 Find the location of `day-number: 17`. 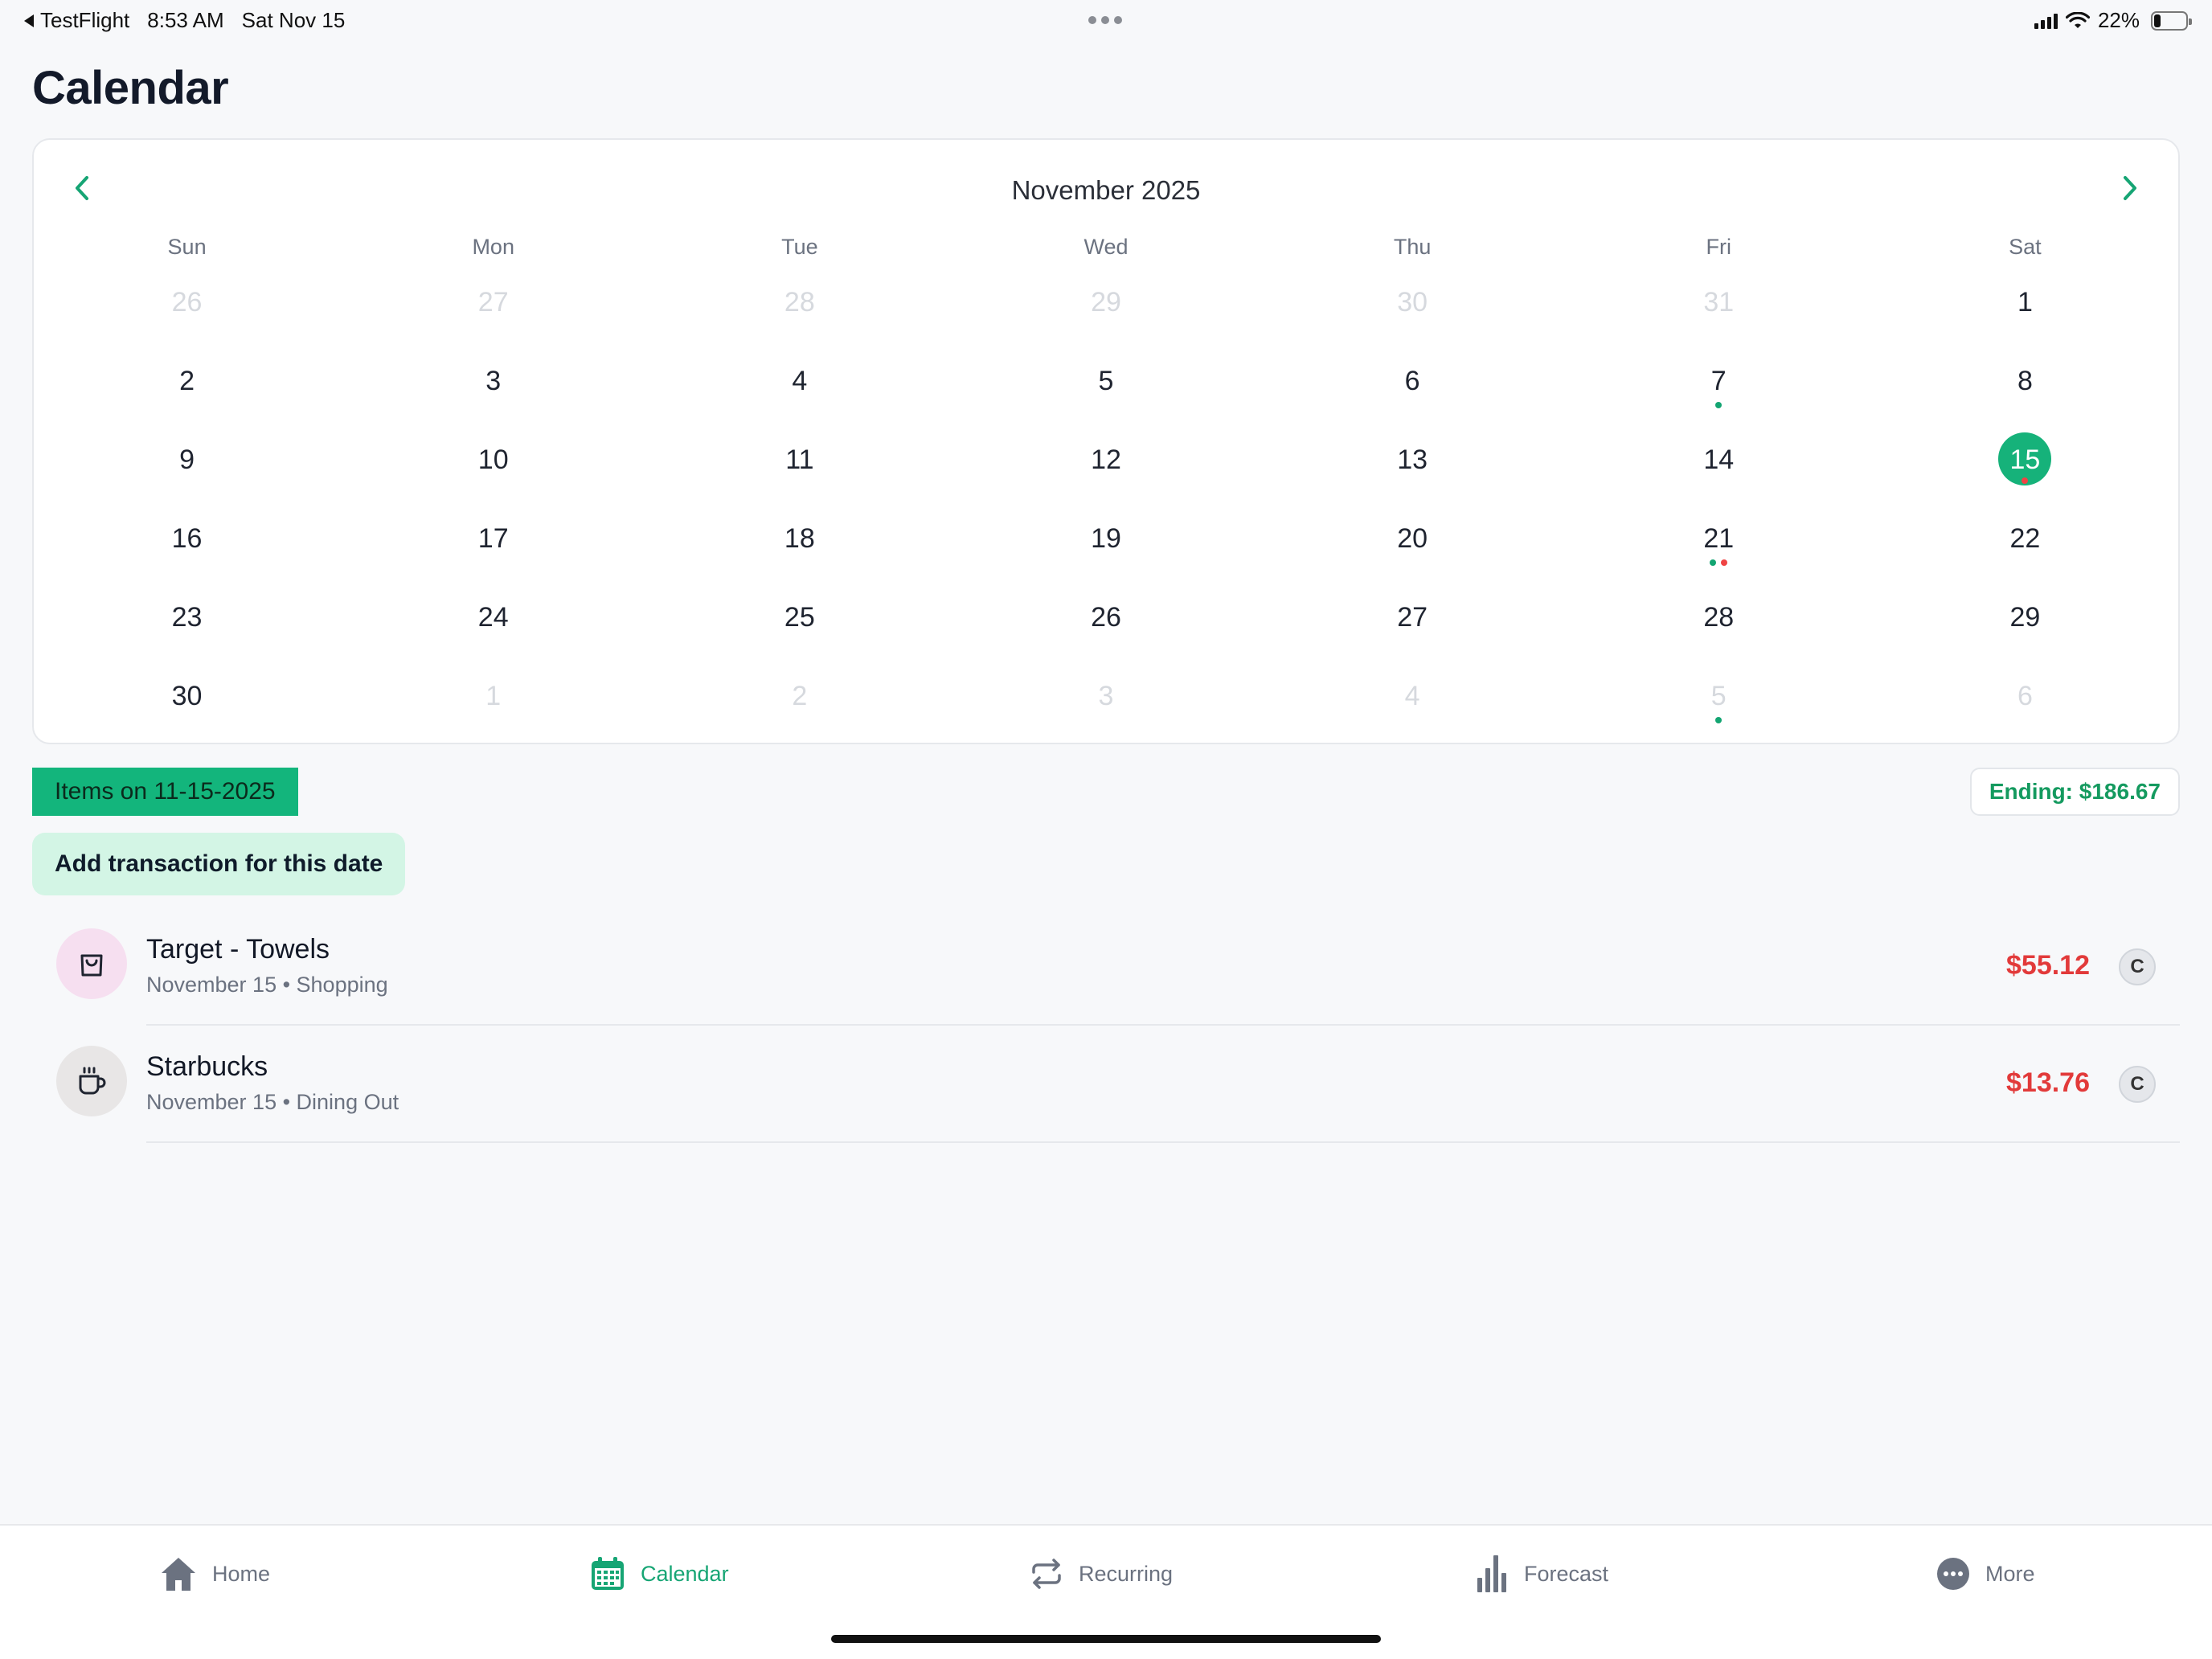

day-number: 17 is located at coordinates (493, 538).